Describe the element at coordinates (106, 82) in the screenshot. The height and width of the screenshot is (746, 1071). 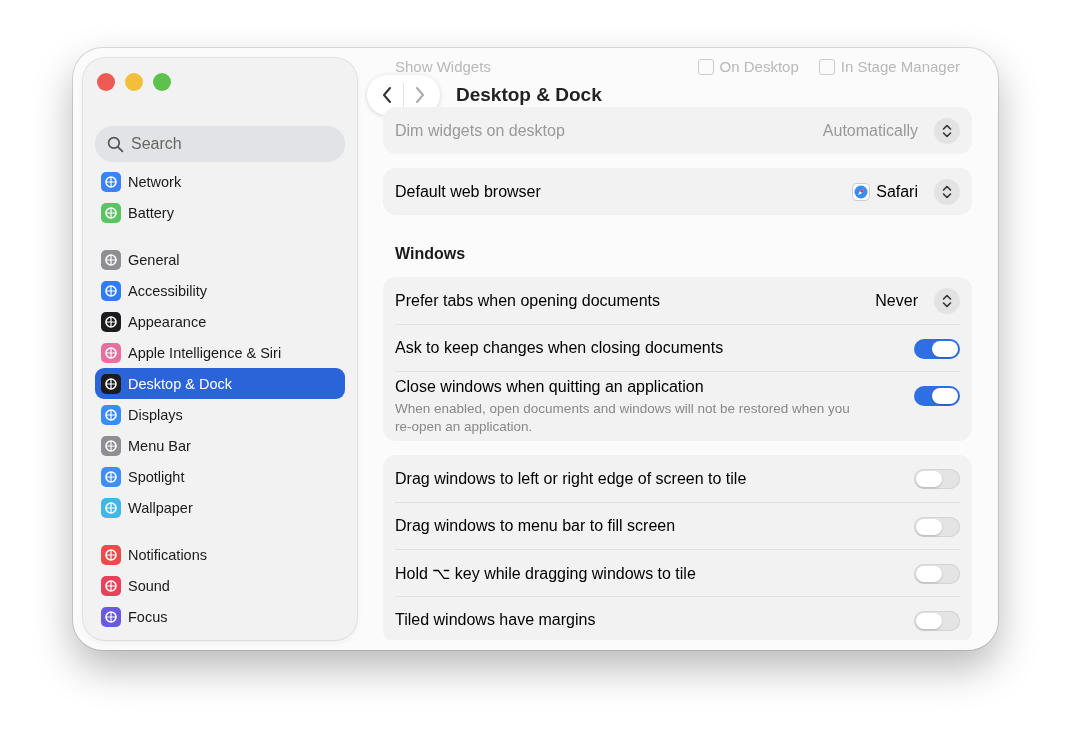
I see `close-button` at that location.